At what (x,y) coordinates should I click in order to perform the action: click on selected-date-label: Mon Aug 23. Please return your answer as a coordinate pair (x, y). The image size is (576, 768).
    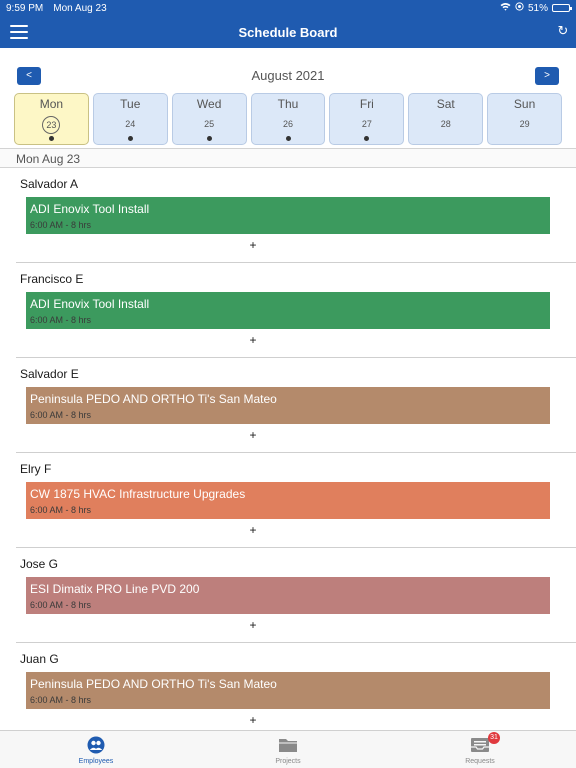
    Looking at the image, I should click on (48, 159).